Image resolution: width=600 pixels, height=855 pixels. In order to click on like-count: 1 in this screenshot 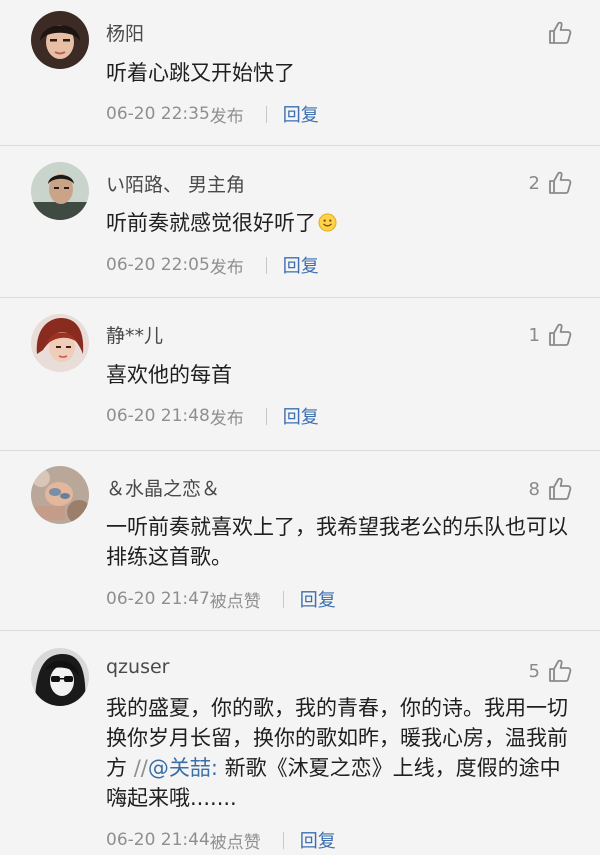, I will do `click(534, 335)`.